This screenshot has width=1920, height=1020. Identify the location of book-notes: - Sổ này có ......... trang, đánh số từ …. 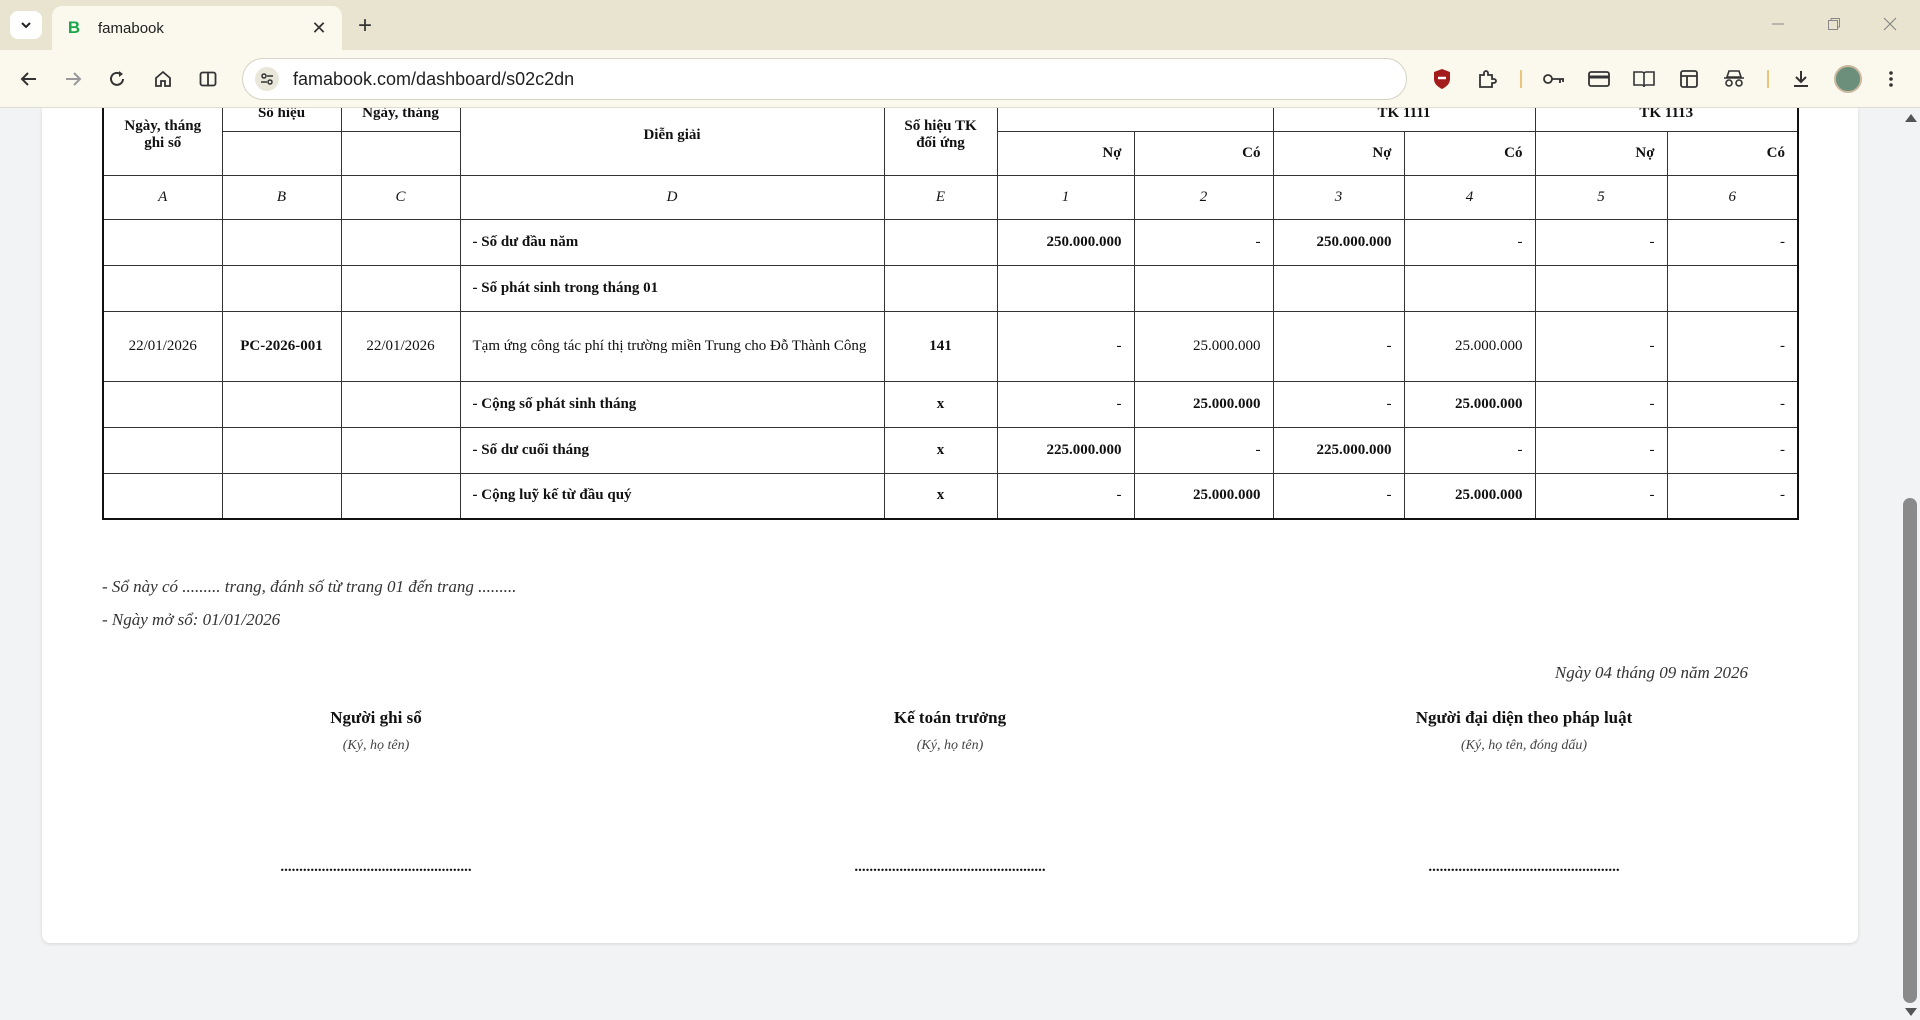
(309, 603).